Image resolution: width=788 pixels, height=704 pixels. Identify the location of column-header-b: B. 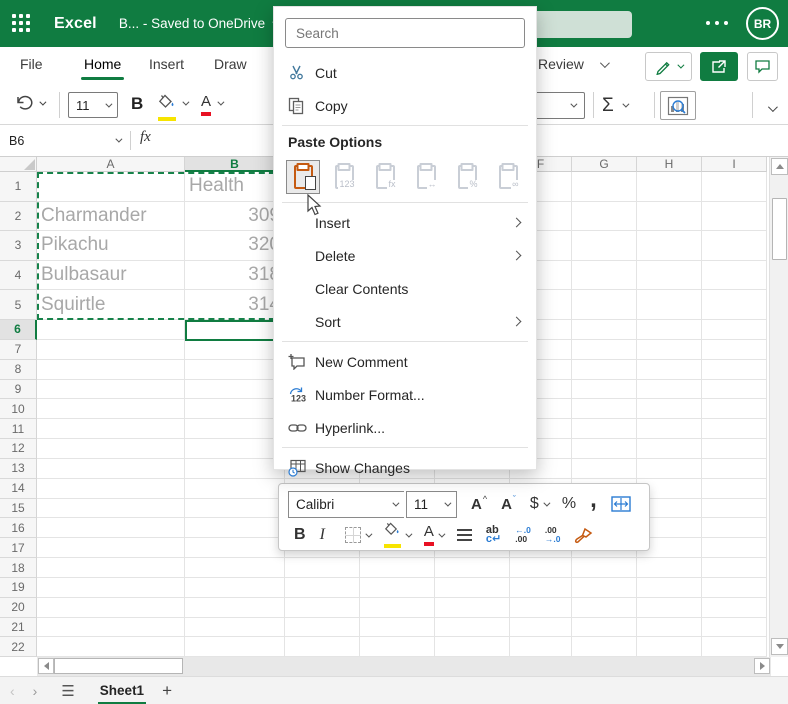
(235, 164).